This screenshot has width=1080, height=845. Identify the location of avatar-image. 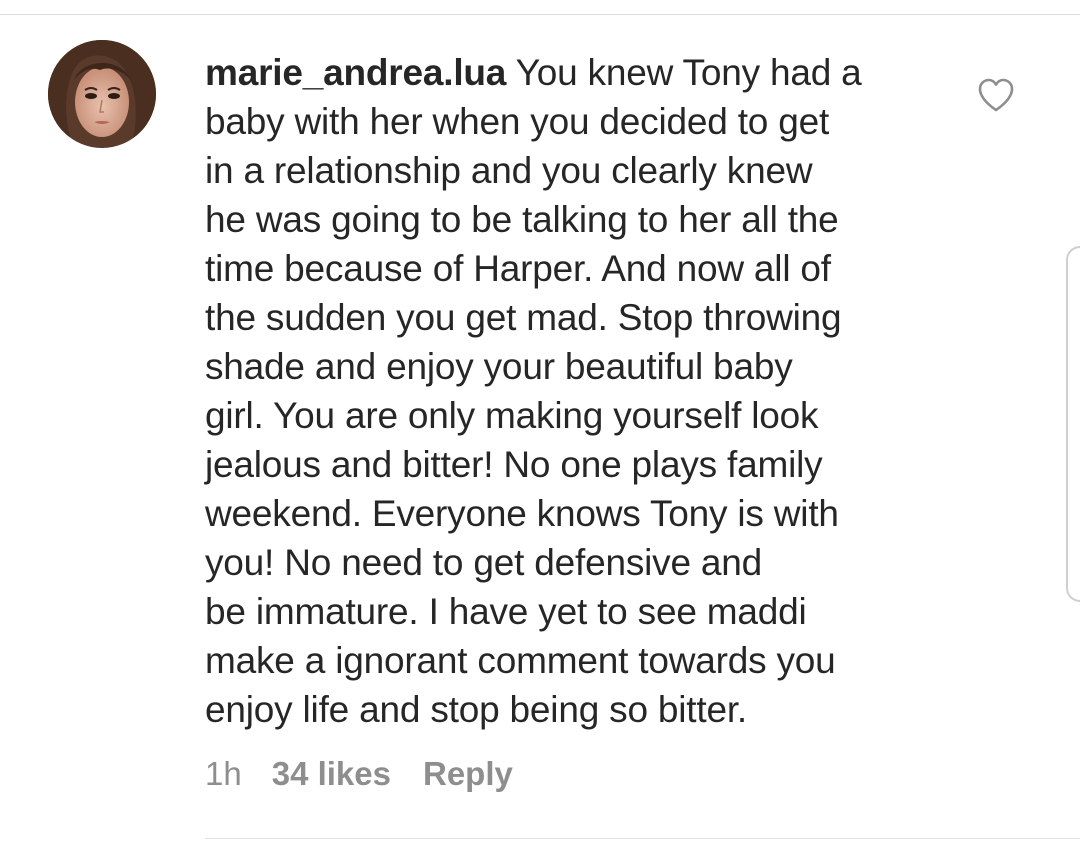
(102, 94).